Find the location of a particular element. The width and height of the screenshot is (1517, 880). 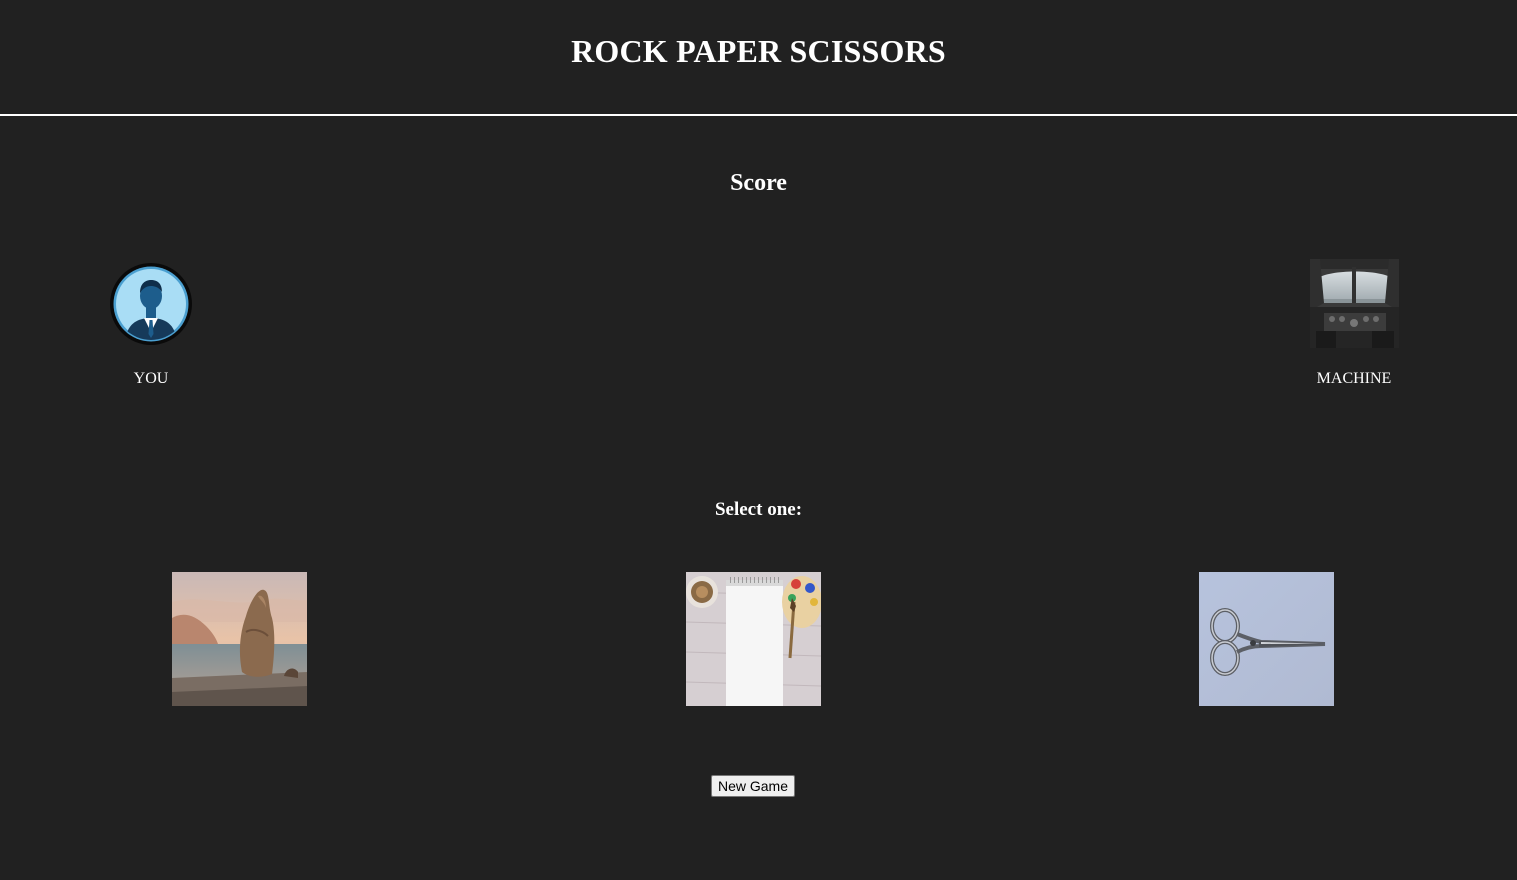

player-label: YOU is located at coordinates (151, 378).